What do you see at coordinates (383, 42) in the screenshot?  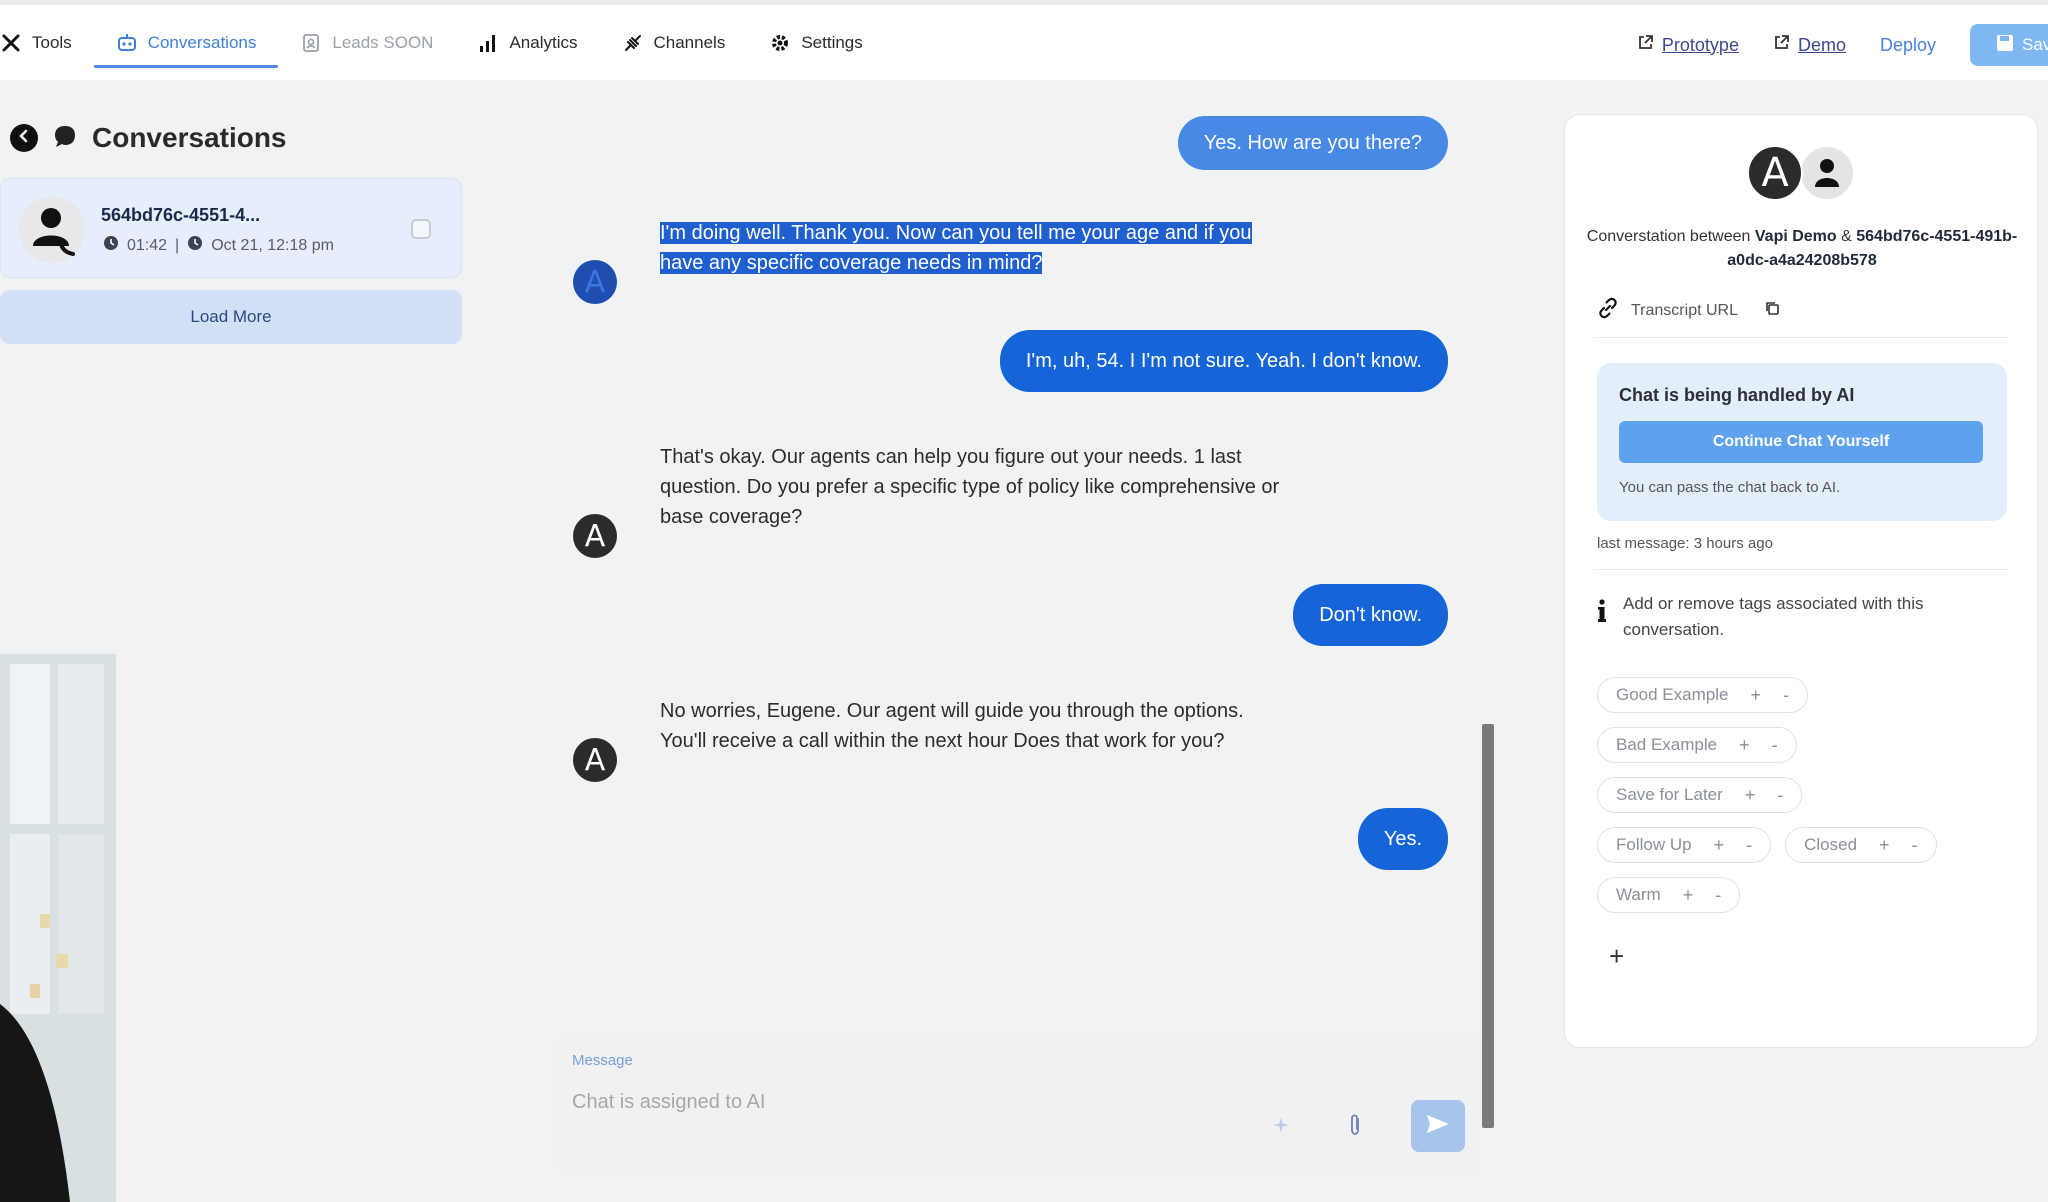 I see `nav-leads-label: Leads SOON` at bounding box center [383, 42].